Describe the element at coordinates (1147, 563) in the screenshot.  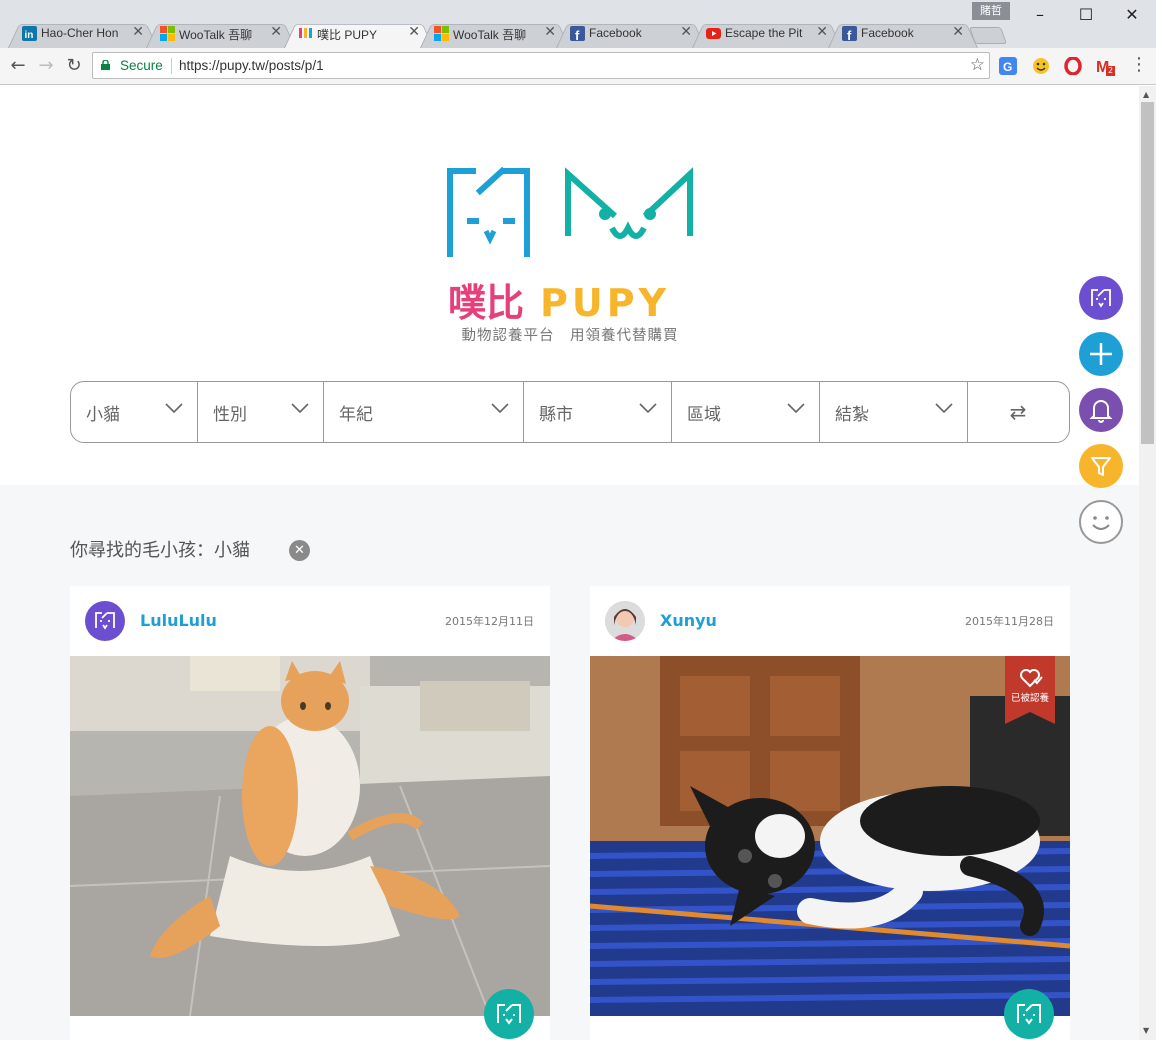
I see `page-scrollbar: ▲ ▼` at that location.